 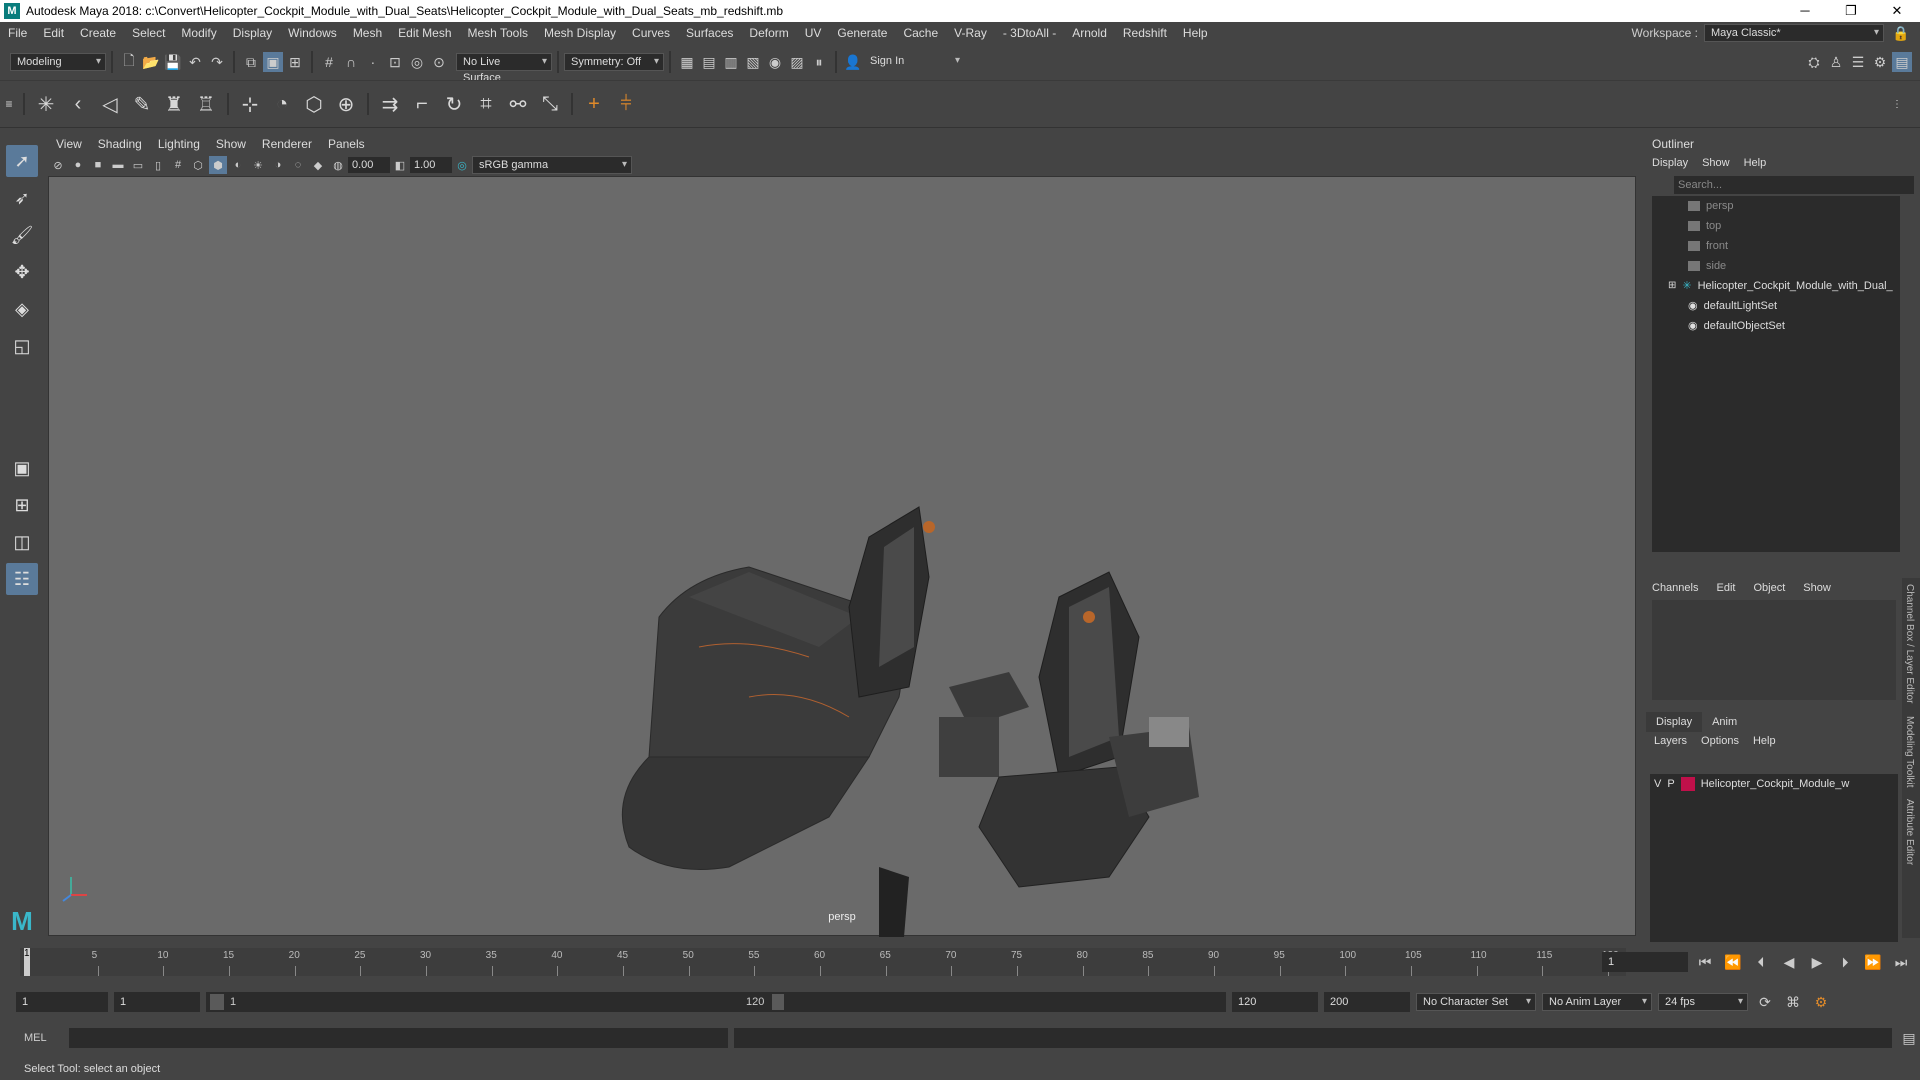 I want to click on save-scene-icon: 💾, so click(x=173, y=62).